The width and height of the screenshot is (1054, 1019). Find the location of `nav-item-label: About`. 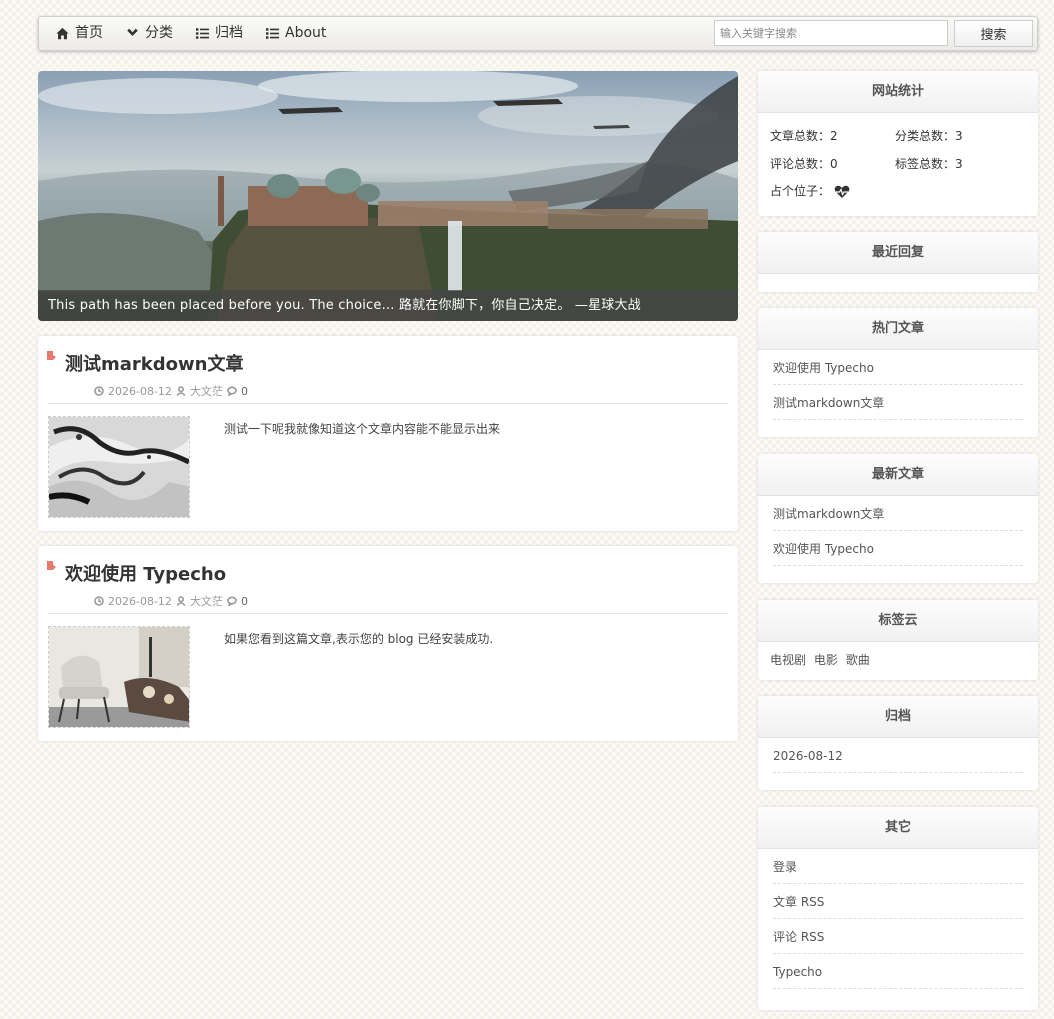

nav-item-label: About is located at coordinates (306, 33).